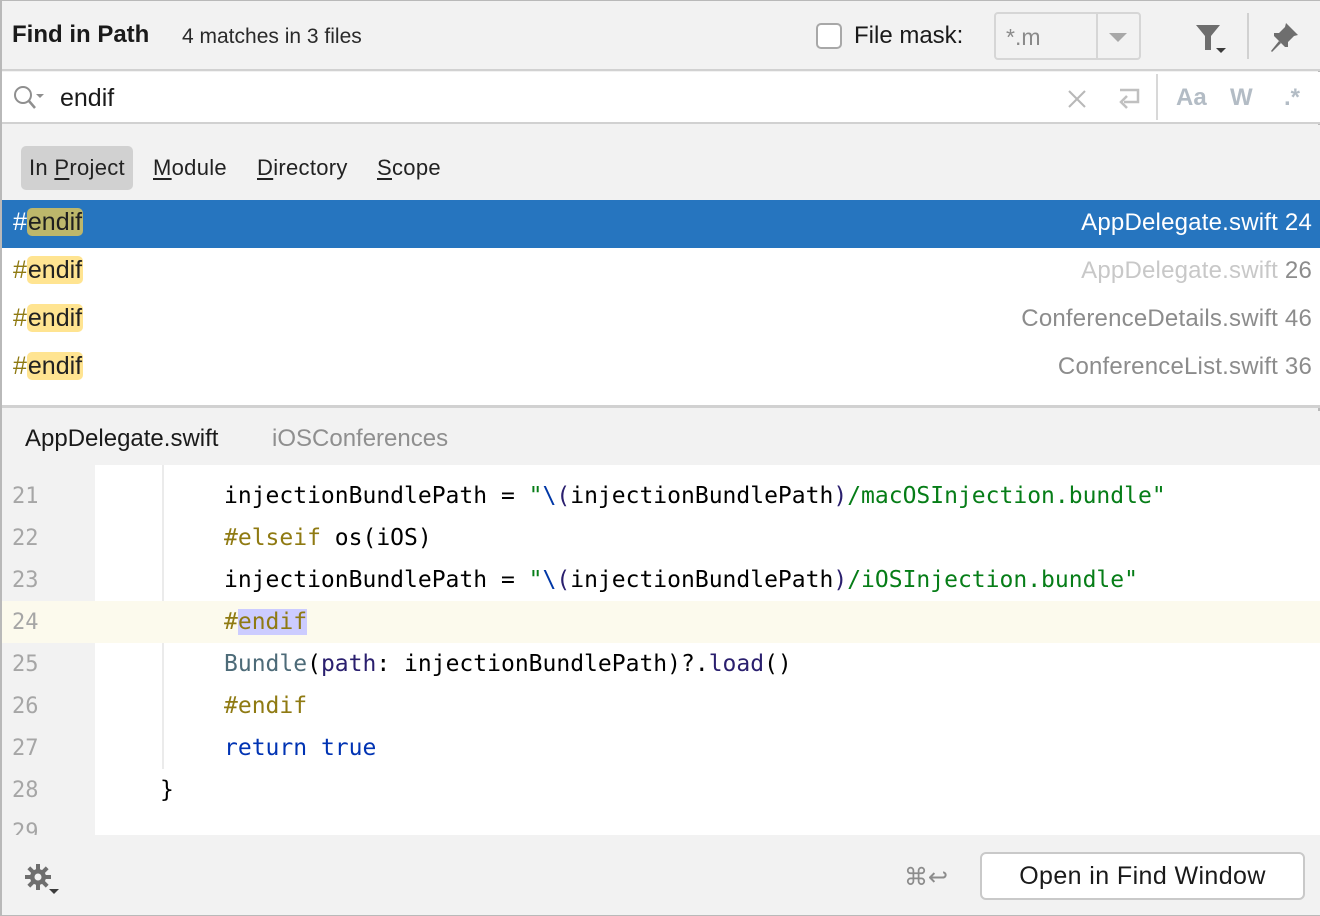  I want to click on regex-toggle: .*, so click(1292, 98).